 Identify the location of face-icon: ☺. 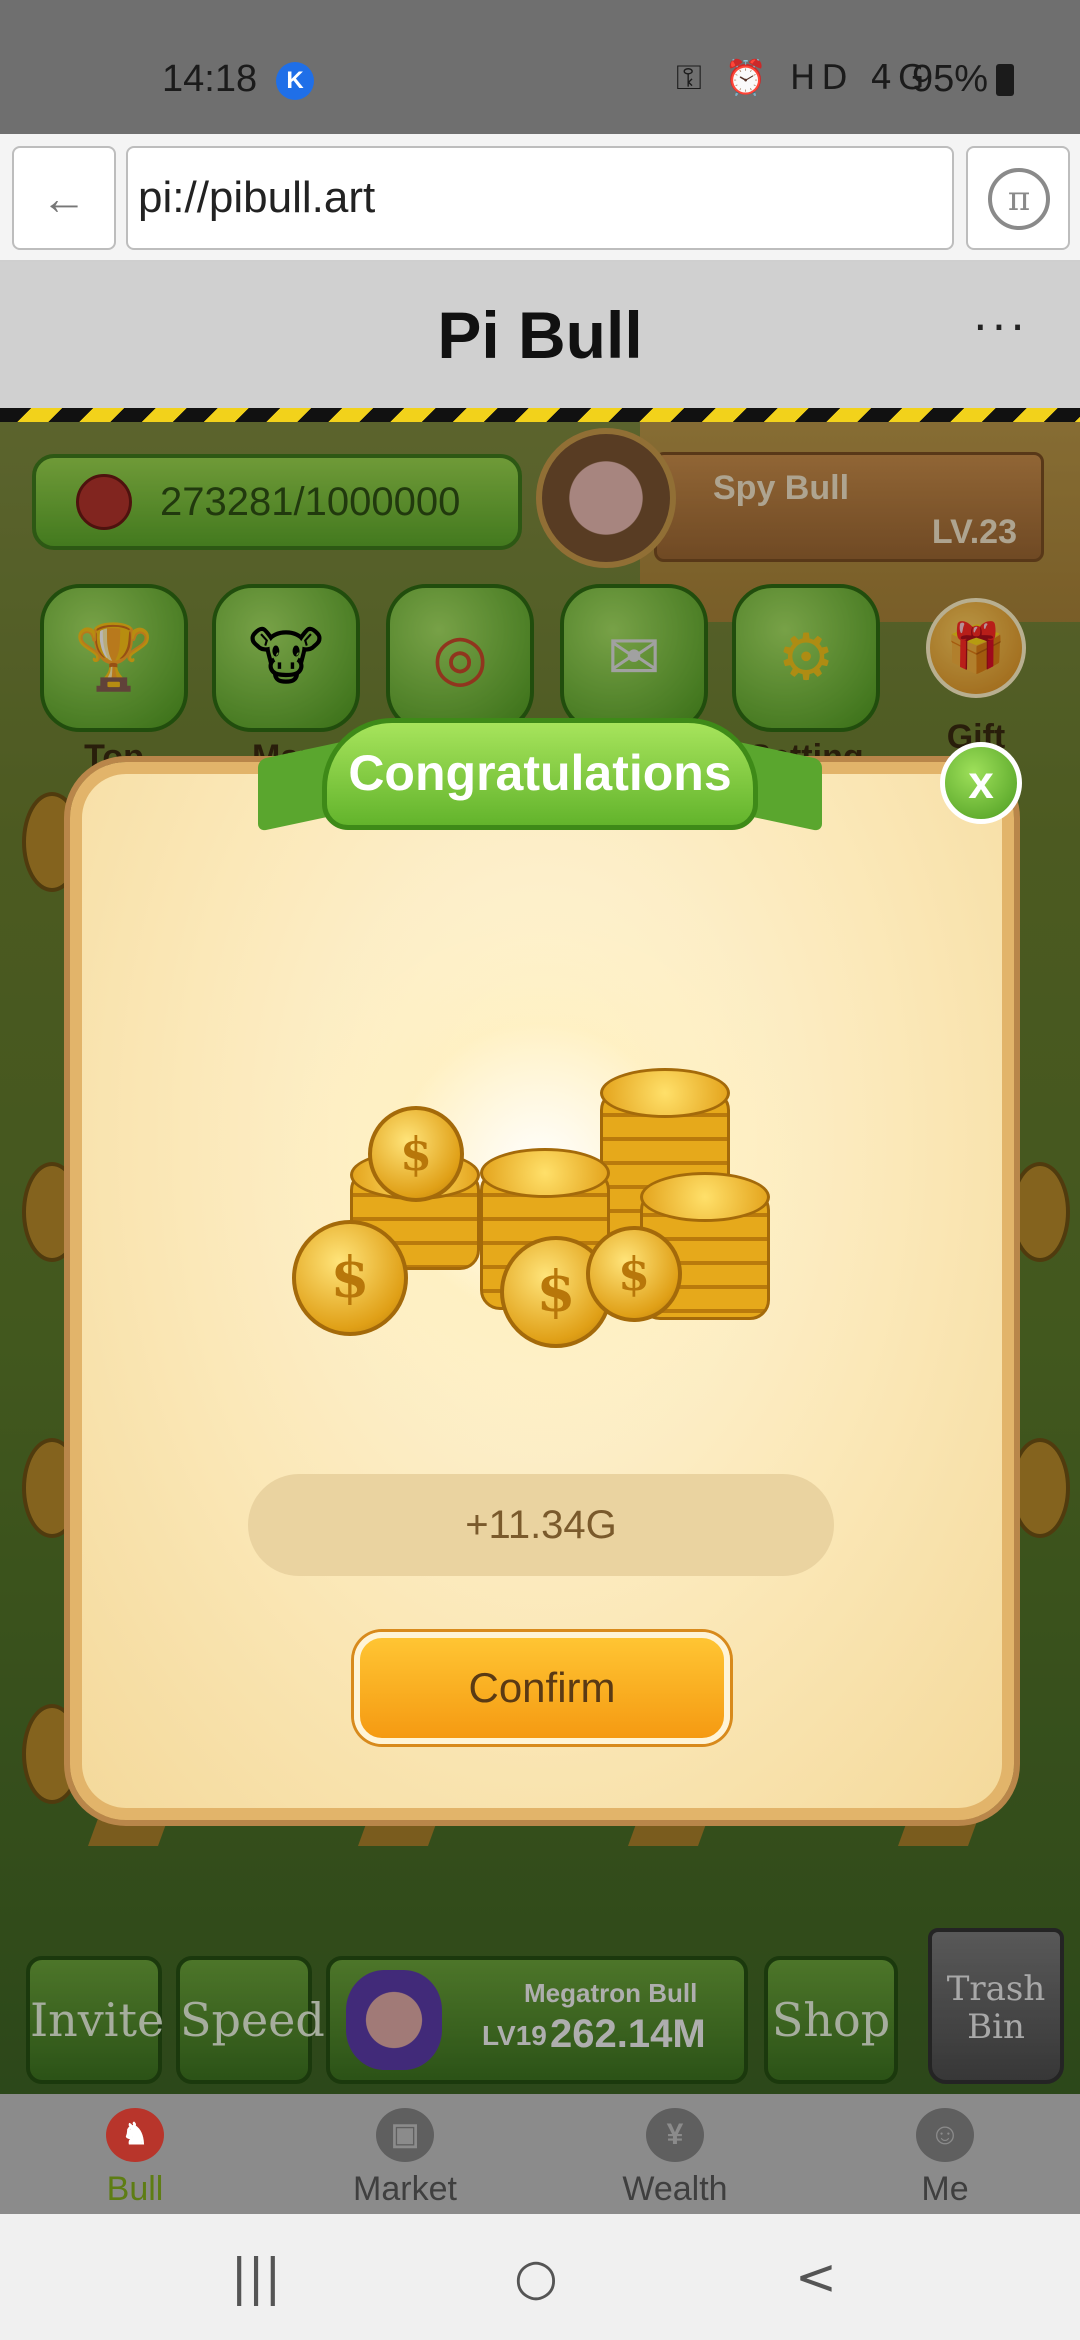
(945, 2135).